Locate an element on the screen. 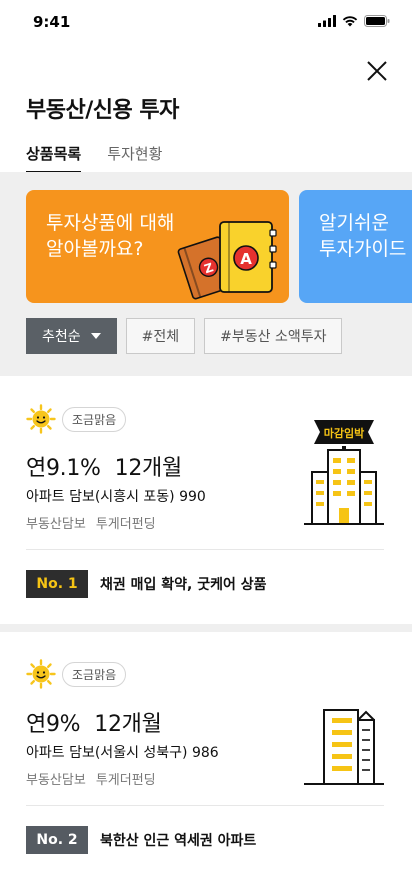  banner-text: 투자상품에 대해 알아볼까요? is located at coordinates (110, 236).